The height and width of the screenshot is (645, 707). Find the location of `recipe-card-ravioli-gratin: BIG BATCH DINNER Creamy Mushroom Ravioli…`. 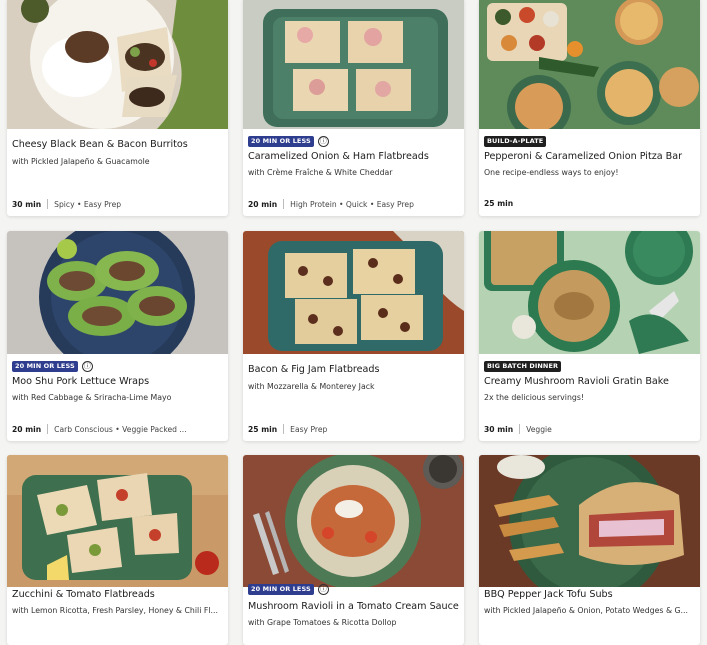

recipe-card-ravioli-gratin: BIG BATCH DINNER Creamy Mushroom Ravioli… is located at coordinates (589, 336).